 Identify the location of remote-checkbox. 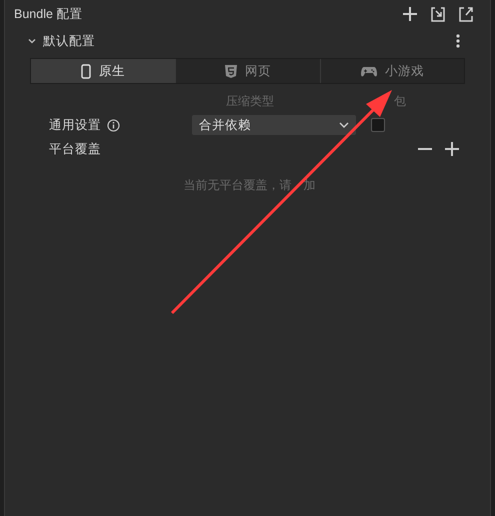
(378, 125).